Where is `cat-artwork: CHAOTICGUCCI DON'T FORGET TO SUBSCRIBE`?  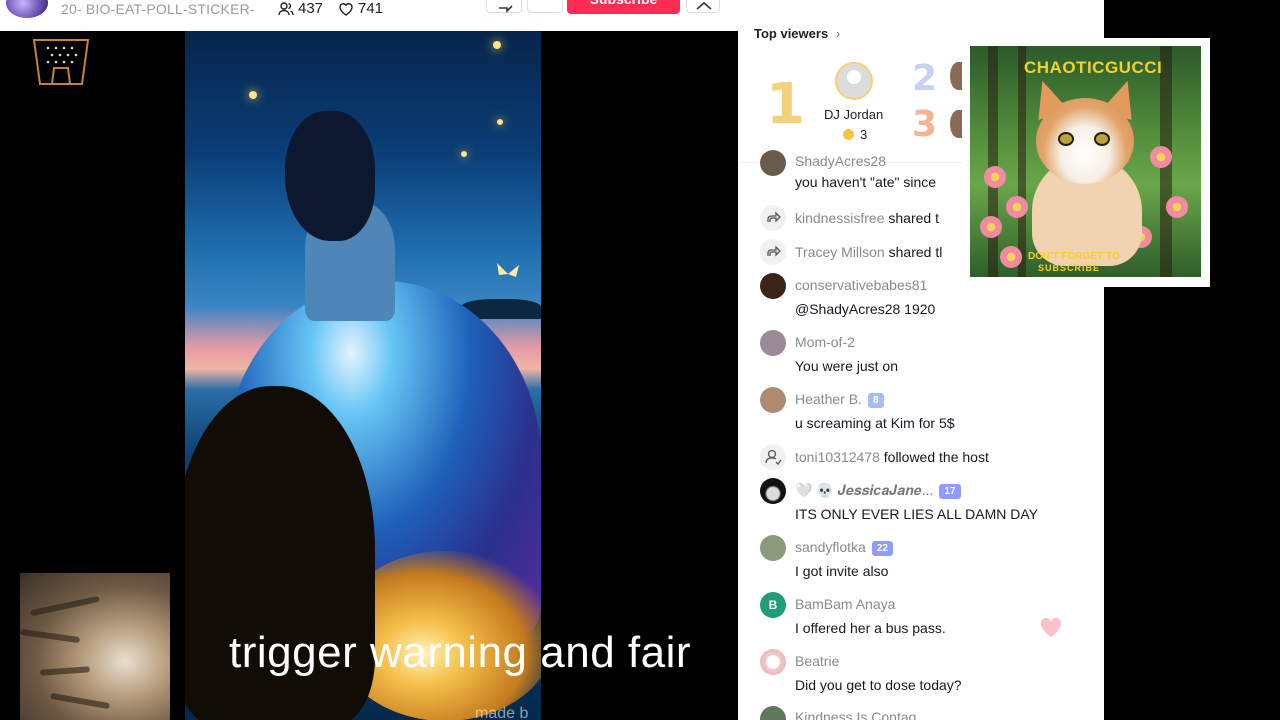 cat-artwork: CHAOTICGUCCI DON'T FORGET TO SUBSCRIBE is located at coordinates (1085, 161).